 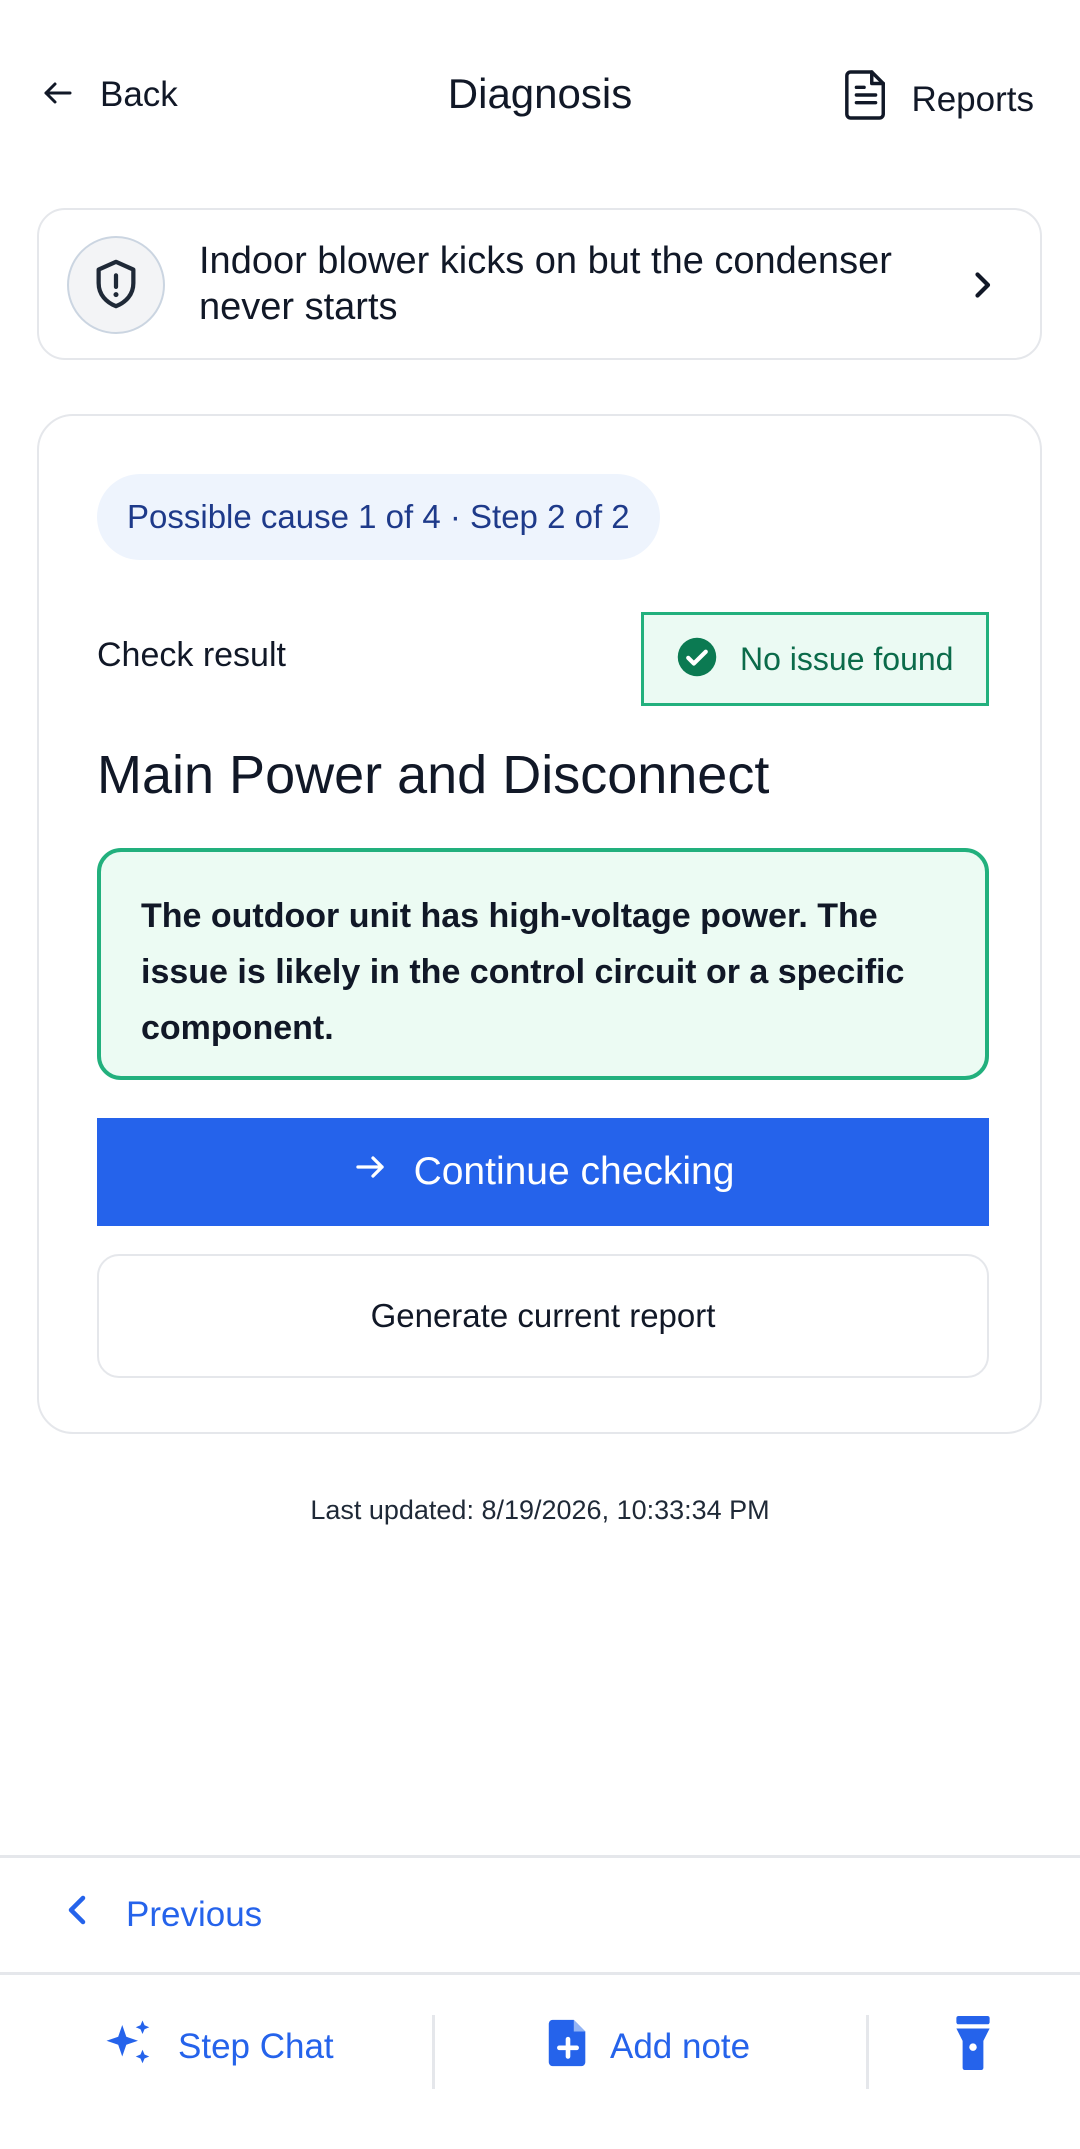 What do you see at coordinates (540, 1856) in the screenshot?
I see `divider` at bounding box center [540, 1856].